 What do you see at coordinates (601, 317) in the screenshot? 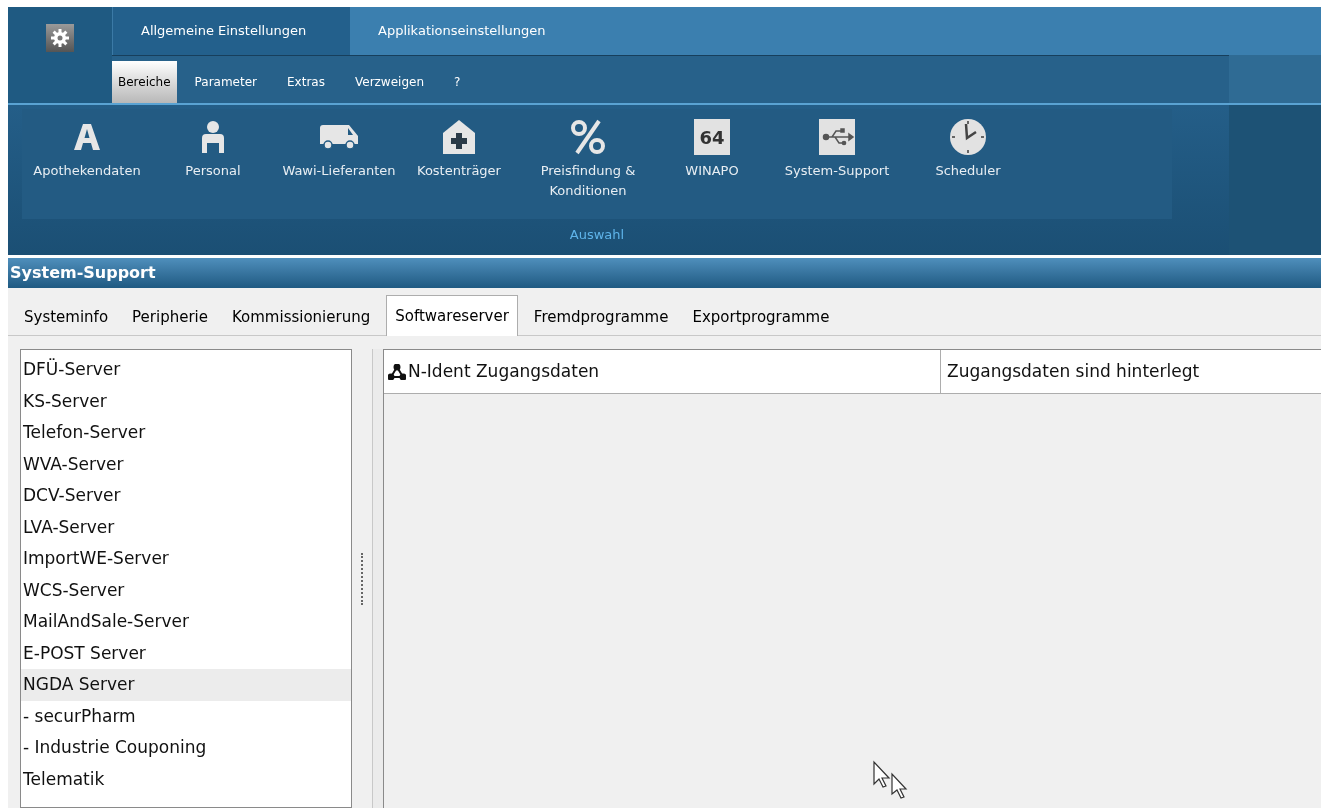
I see `panel-tab: Fremdprogramme` at bounding box center [601, 317].